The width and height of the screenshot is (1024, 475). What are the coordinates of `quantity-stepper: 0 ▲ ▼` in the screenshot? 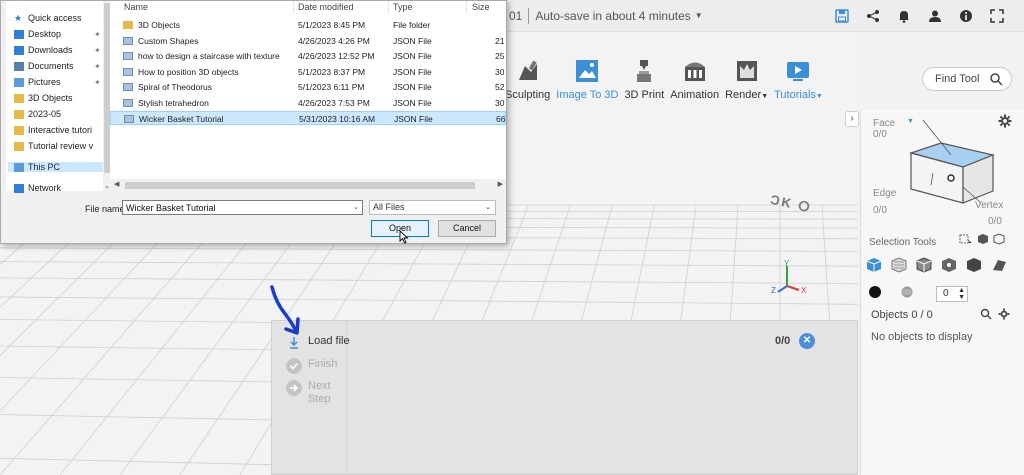 It's located at (952, 294).